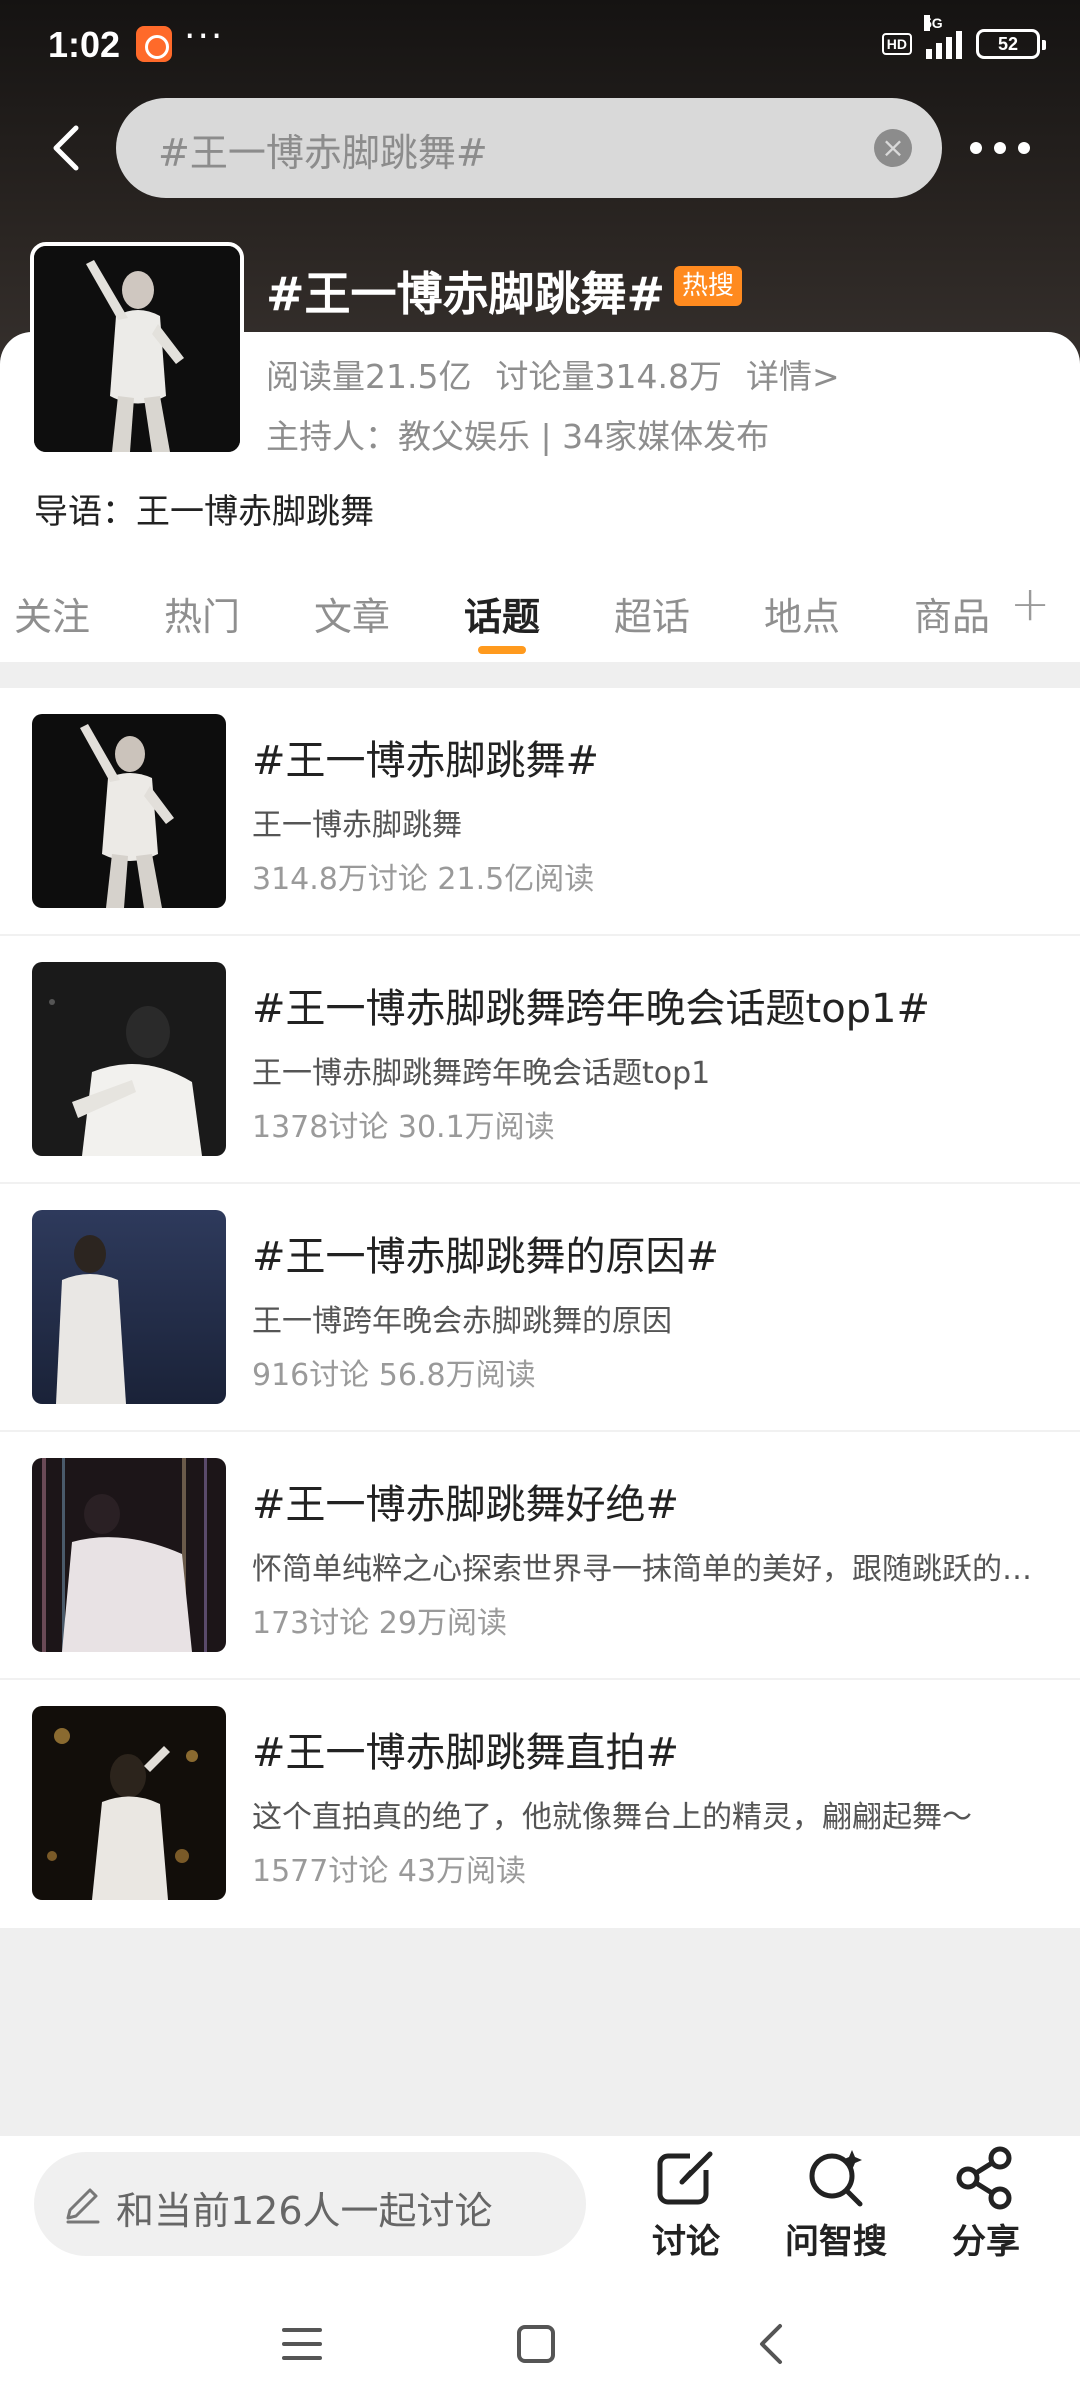 This screenshot has width=1080, height=2400. I want to click on topic-description: 王一博跨年晚会赤脚跳舞的原因, so click(462, 1321).